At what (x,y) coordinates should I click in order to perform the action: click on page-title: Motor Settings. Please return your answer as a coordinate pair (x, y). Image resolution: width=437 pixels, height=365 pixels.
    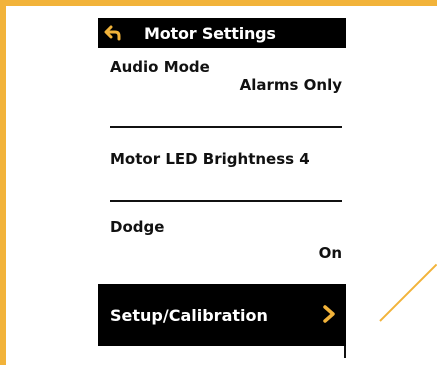
    Looking at the image, I should click on (210, 33).